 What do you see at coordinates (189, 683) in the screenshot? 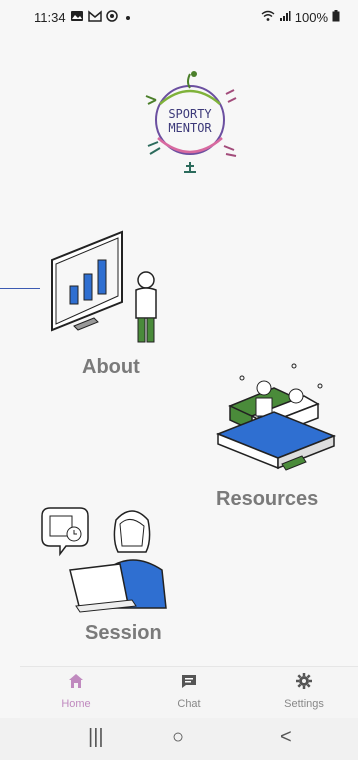
I see `chat-icon` at bounding box center [189, 683].